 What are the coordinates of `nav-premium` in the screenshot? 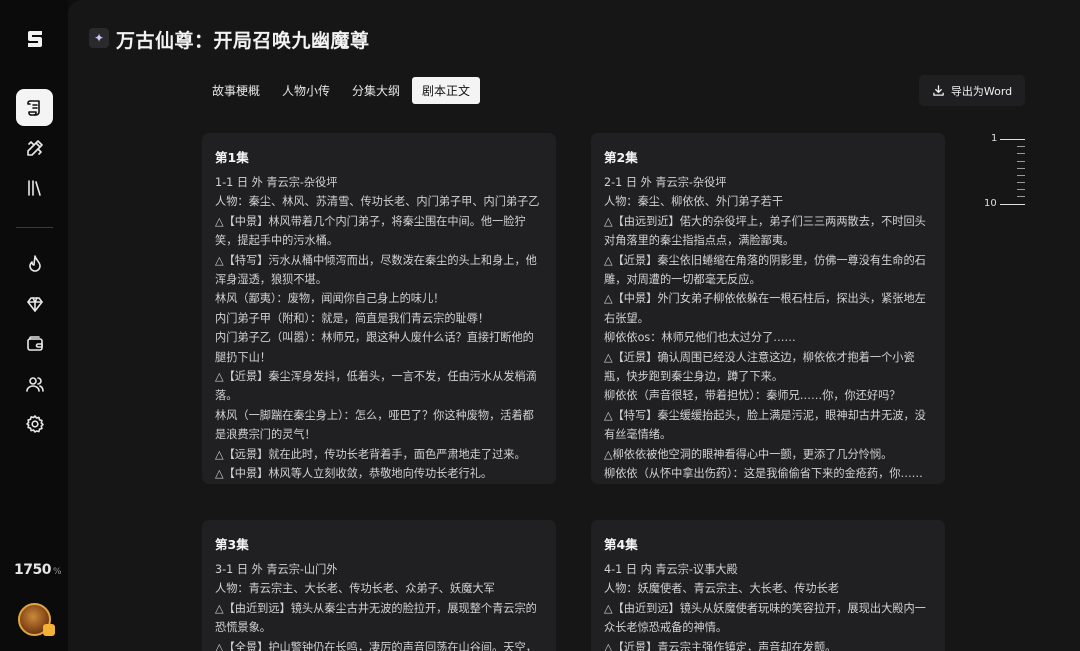 It's located at (34, 303).